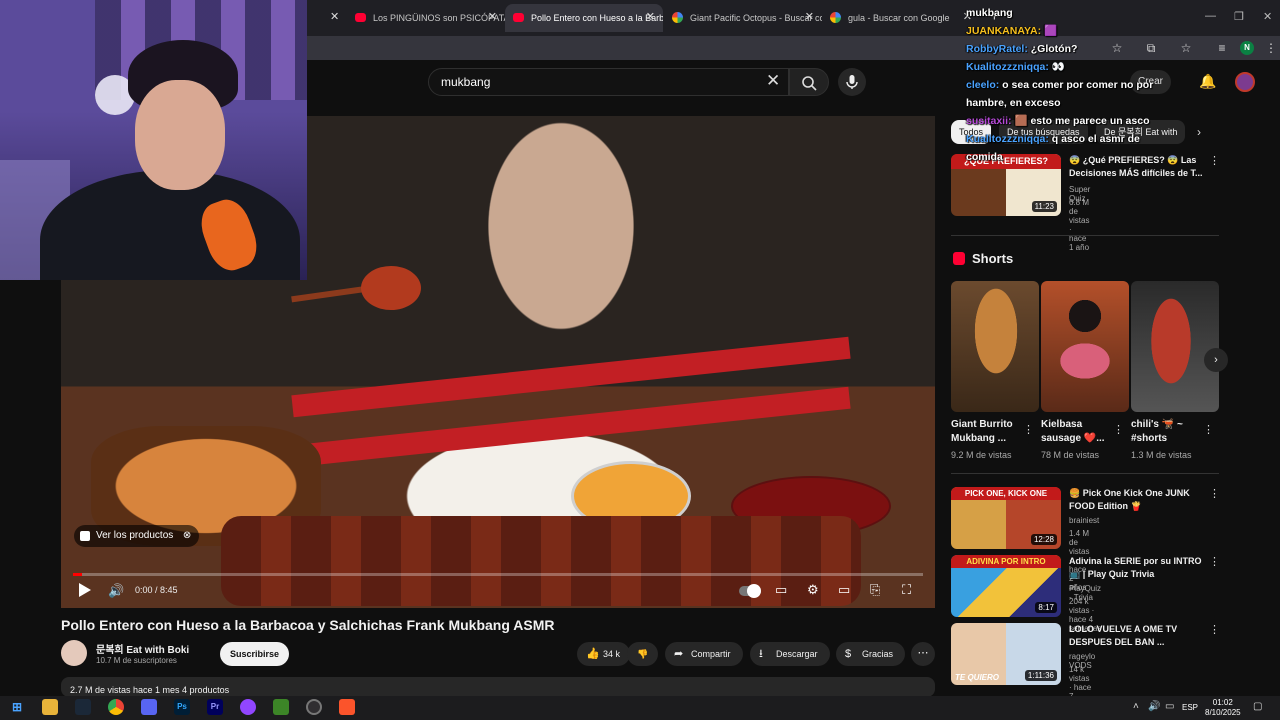 Image resolution: width=1280 pixels, height=720 pixels. What do you see at coordinates (1006, 654) in the screenshot?
I see `video-thumbnail: TE QUIERO 1:11:36` at bounding box center [1006, 654].